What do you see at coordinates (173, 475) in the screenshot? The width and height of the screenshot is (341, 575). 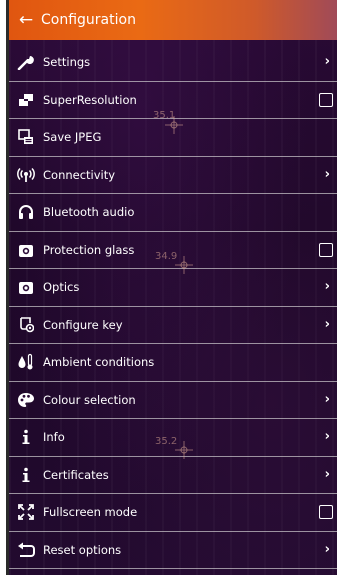 I see `menu-item-certificates: Certificates ›` at bounding box center [173, 475].